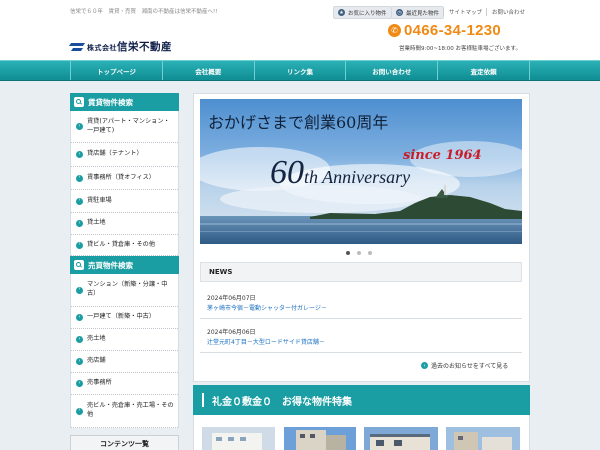 The height and width of the screenshot is (450, 600). Describe the element at coordinates (102, 48) in the screenshot. I see `company-prefix: 株式会社` at that location.